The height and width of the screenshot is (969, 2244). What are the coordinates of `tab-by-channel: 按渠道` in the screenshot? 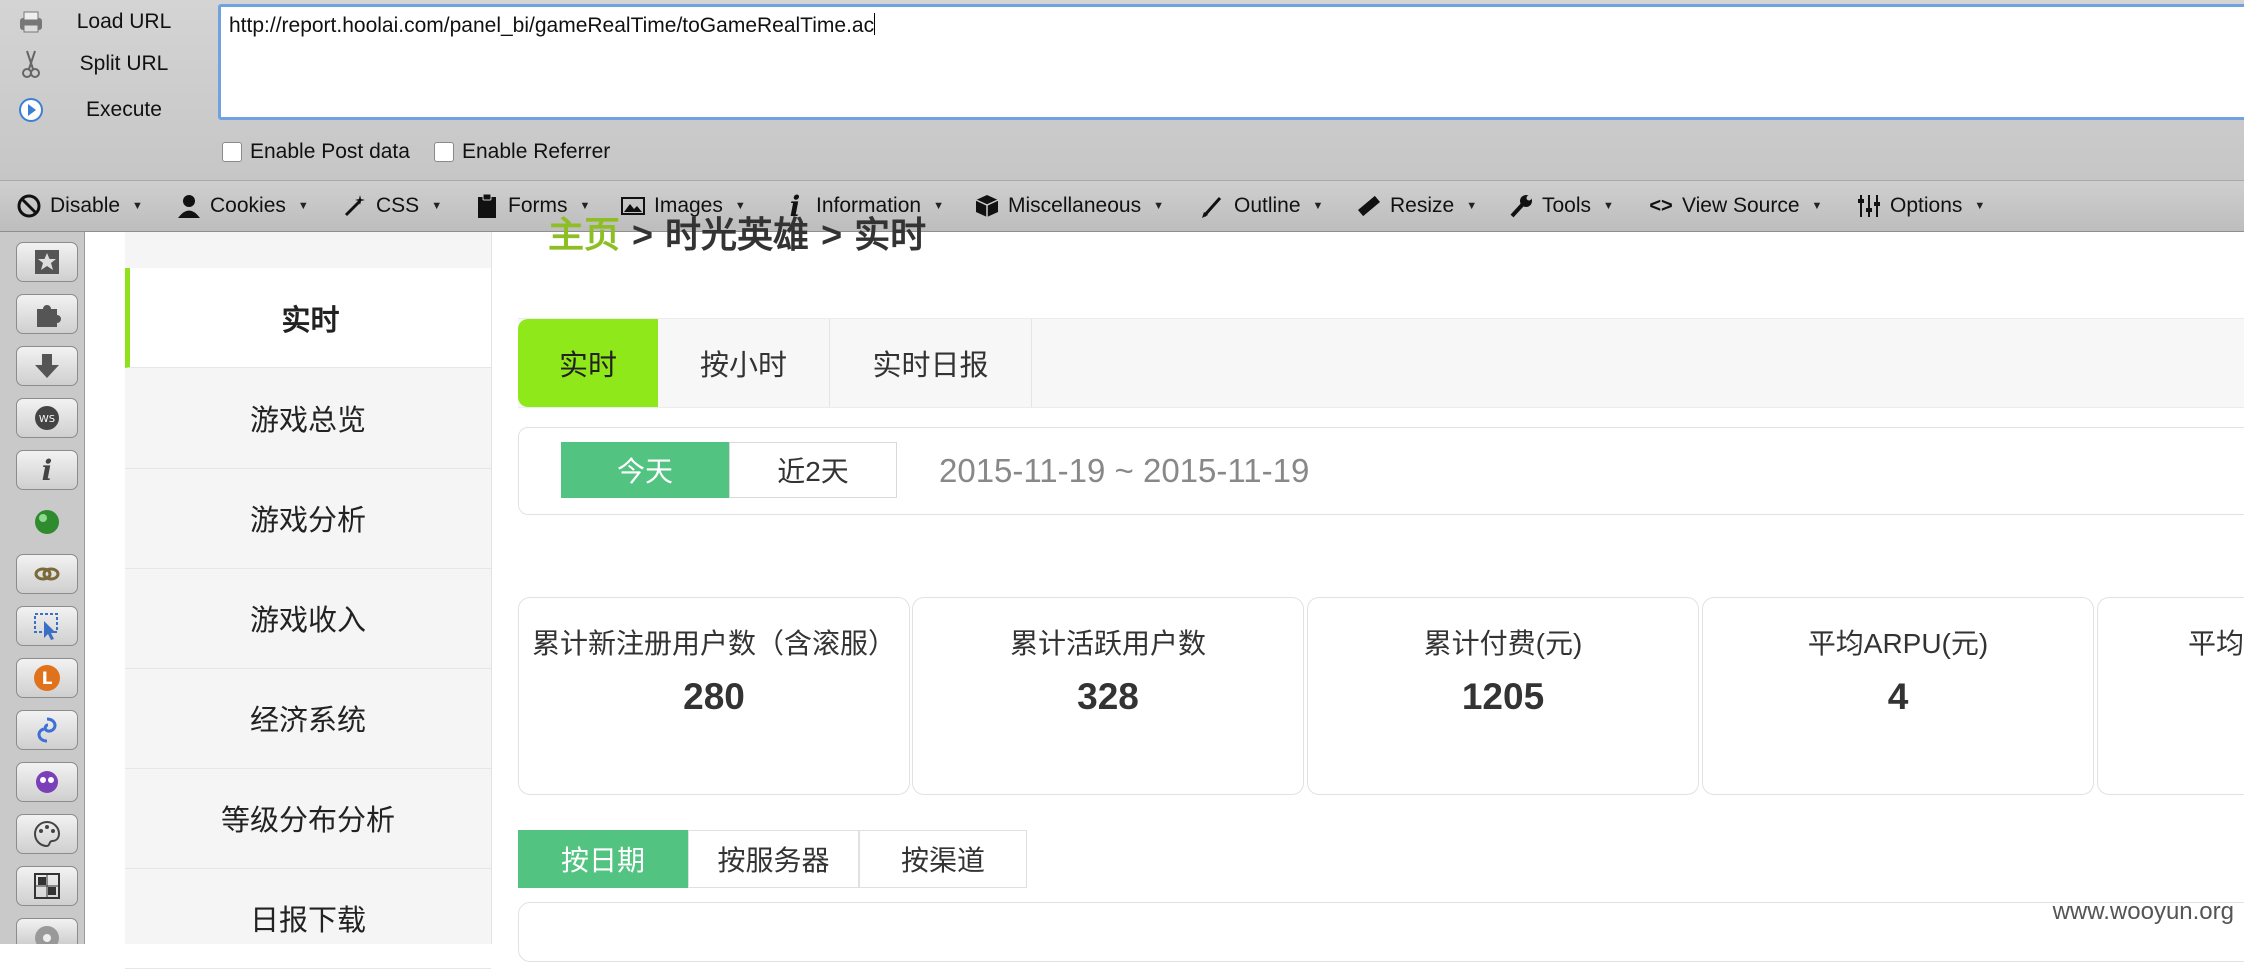 It's located at (943, 859).